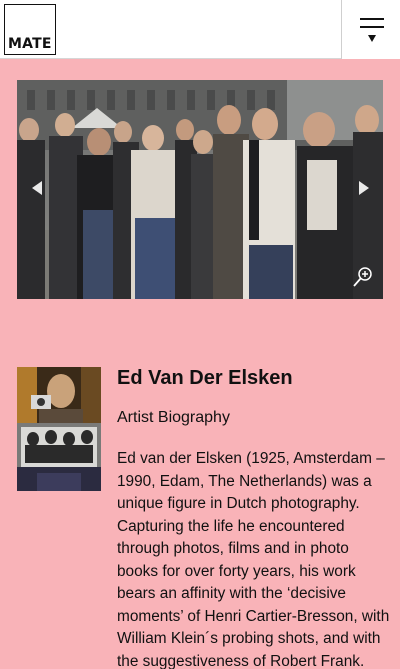  What do you see at coordinates (238, 503) in the screenshot?
I see `bio-line: unique figure in Dutch photography.` at bounding box center [238, 503].